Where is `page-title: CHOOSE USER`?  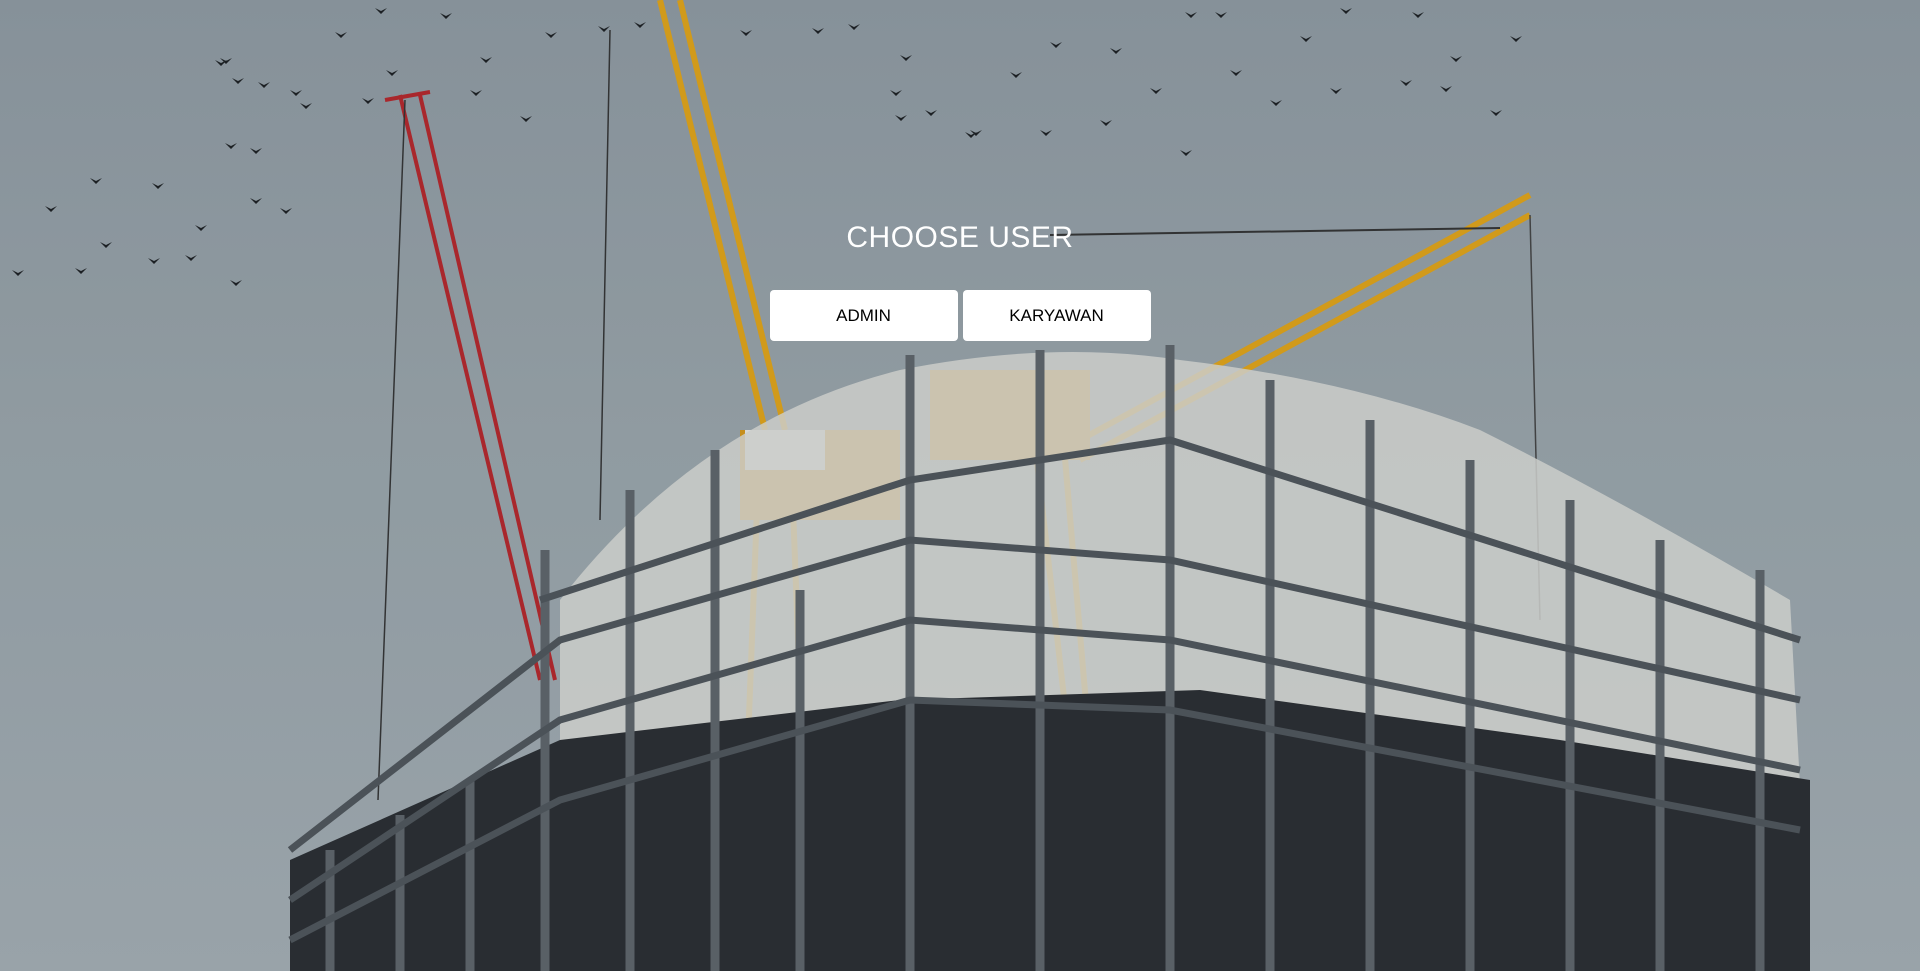
page-title: CHOOSE USER is located at coordinates (960, 237).